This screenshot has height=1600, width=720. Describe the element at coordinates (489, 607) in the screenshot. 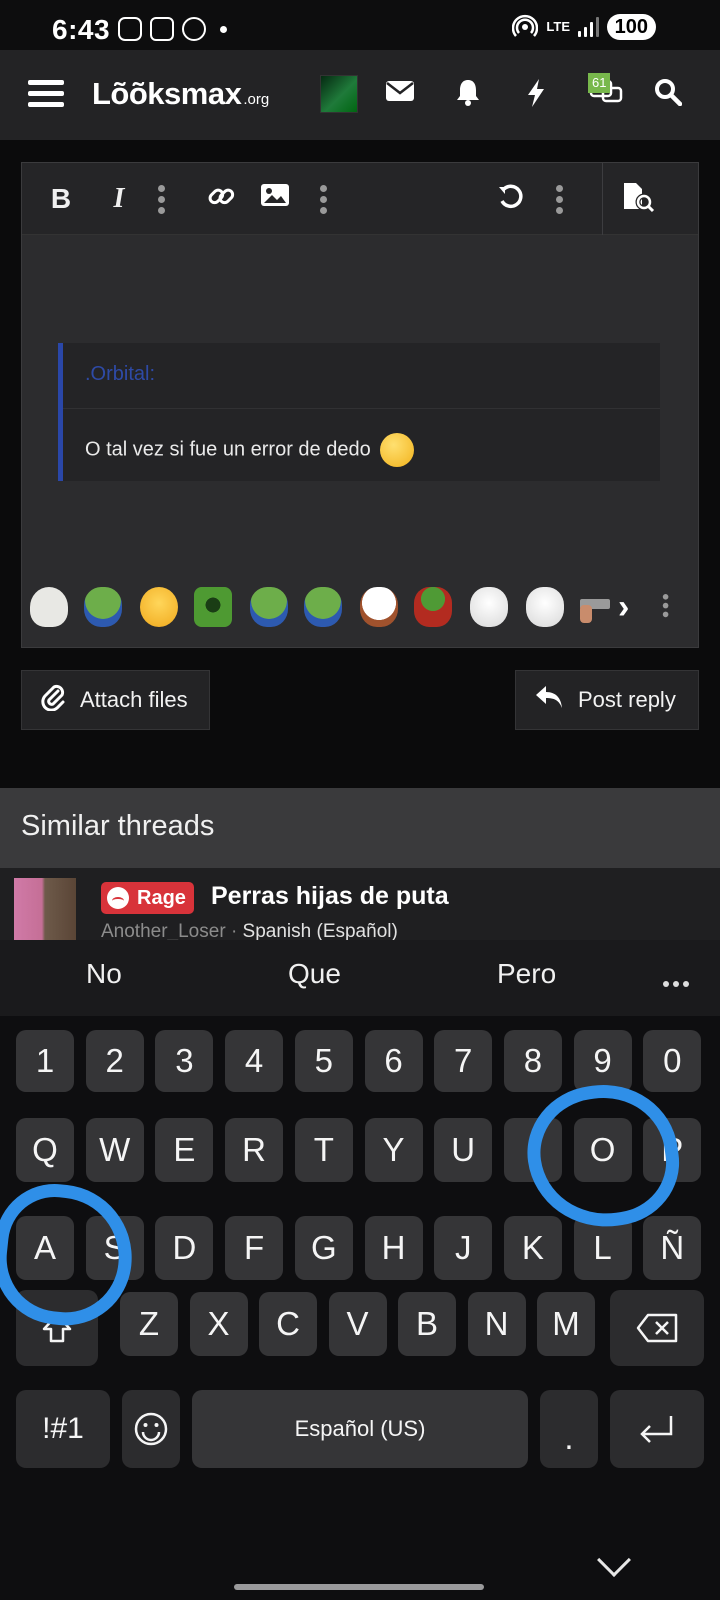

I see `wojak-crying-smilie-icon` at that location.